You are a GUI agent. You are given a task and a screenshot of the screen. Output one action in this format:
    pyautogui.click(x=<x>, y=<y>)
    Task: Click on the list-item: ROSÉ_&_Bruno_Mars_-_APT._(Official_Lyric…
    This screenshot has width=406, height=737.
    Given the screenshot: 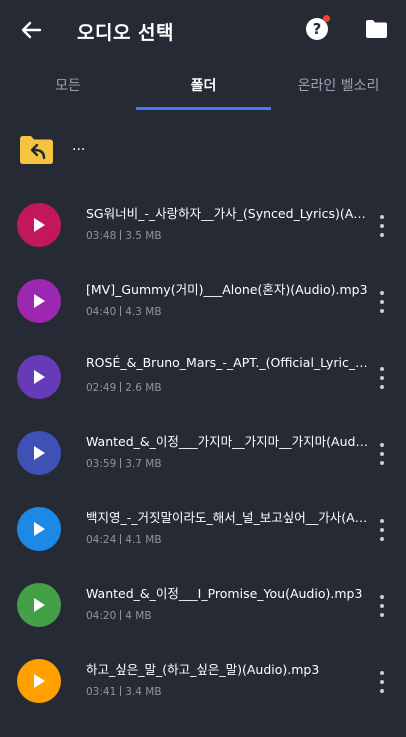 What is the action you would take?
    pyautogui.click(x=203, y=394)
    